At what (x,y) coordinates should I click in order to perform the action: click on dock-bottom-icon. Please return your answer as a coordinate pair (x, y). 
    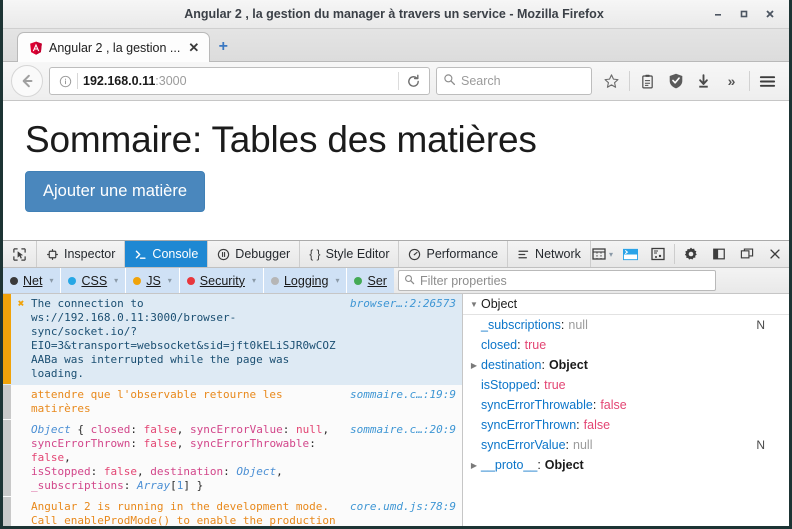
    Looking at the image, I should click on (719, 254).